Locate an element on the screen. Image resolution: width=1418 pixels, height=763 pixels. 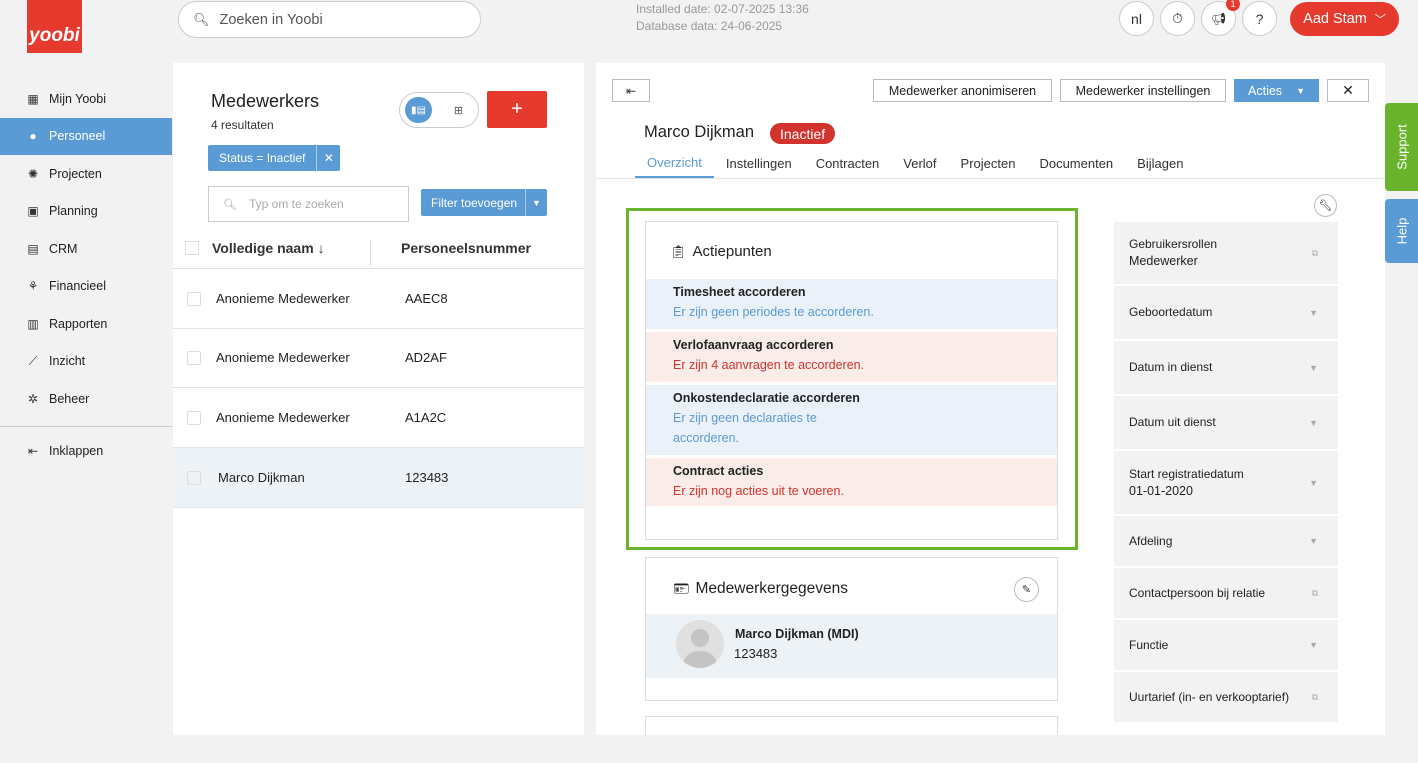
sidebar-item-label: CRM is located at coordinates (63, 248).